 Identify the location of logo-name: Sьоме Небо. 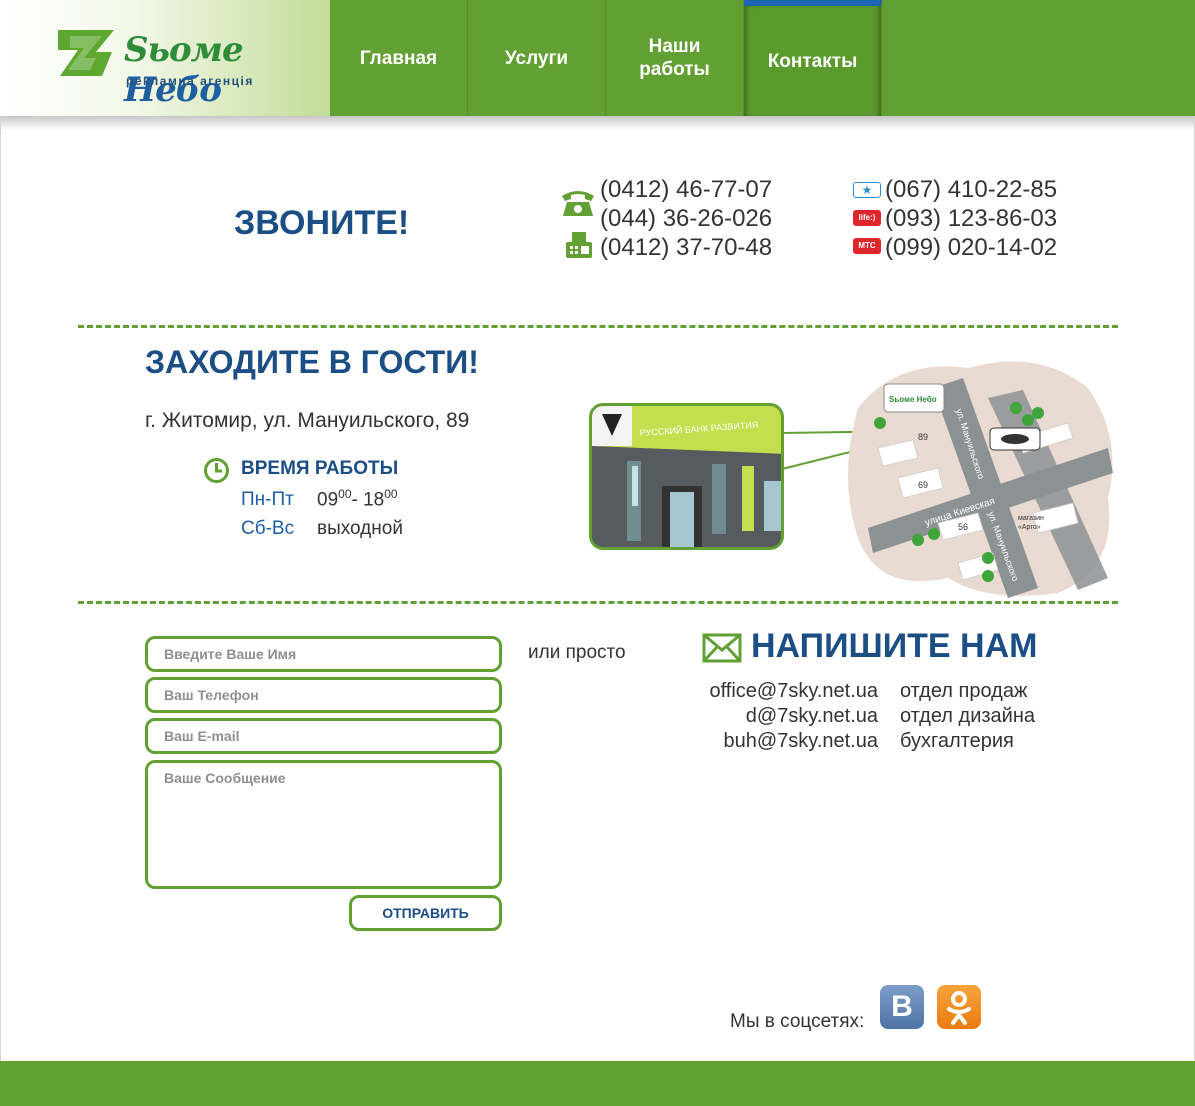
(184, 70).